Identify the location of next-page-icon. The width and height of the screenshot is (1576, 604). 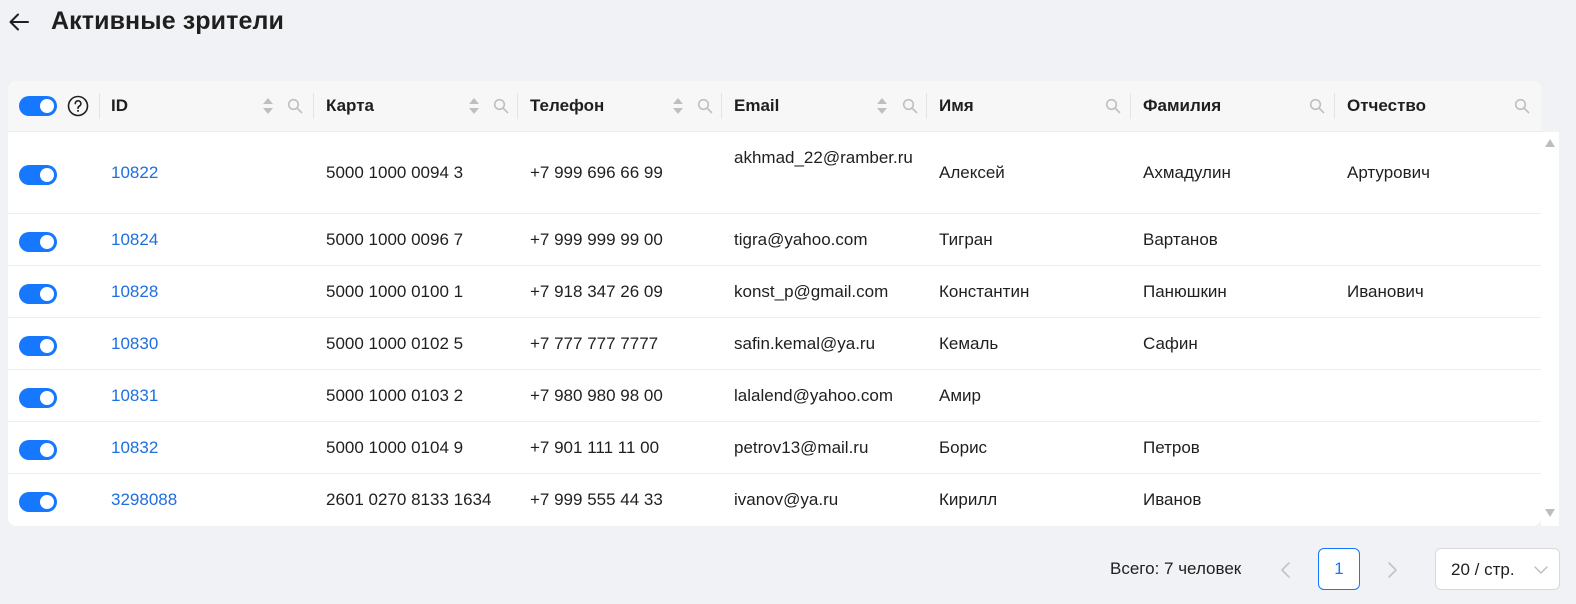
(1392, 570).